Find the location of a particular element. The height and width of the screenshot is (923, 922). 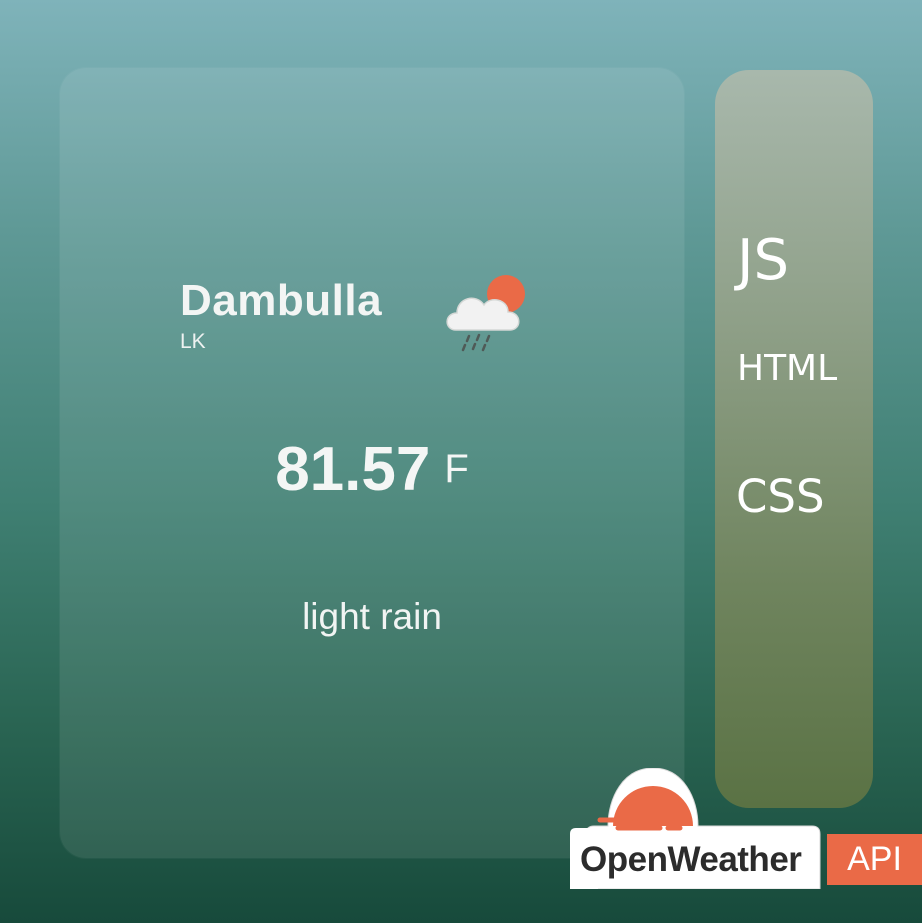

tech-js-label: JS is located at coordinates (763, 260).